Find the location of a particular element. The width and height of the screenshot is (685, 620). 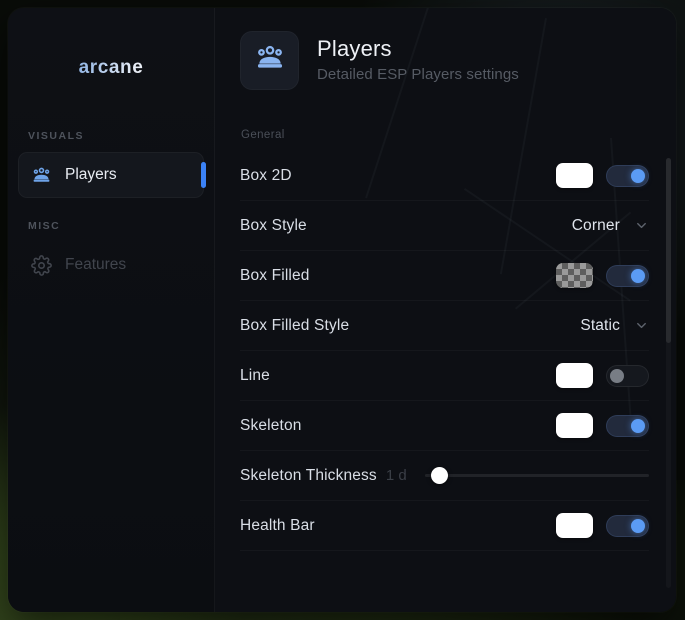

toggle-box-2d is located at coordinates (627, 175).